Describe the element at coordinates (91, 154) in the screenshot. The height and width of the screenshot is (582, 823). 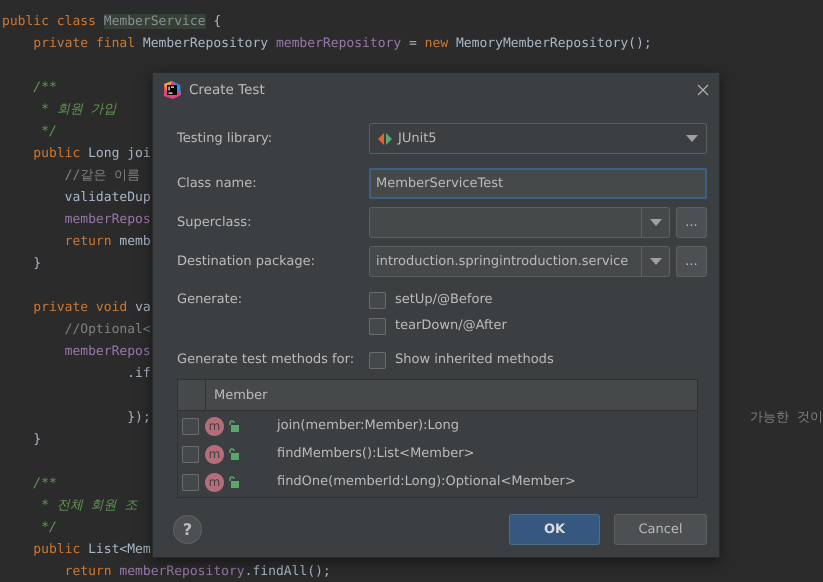
I see `code-line: public Long joi` at that location.